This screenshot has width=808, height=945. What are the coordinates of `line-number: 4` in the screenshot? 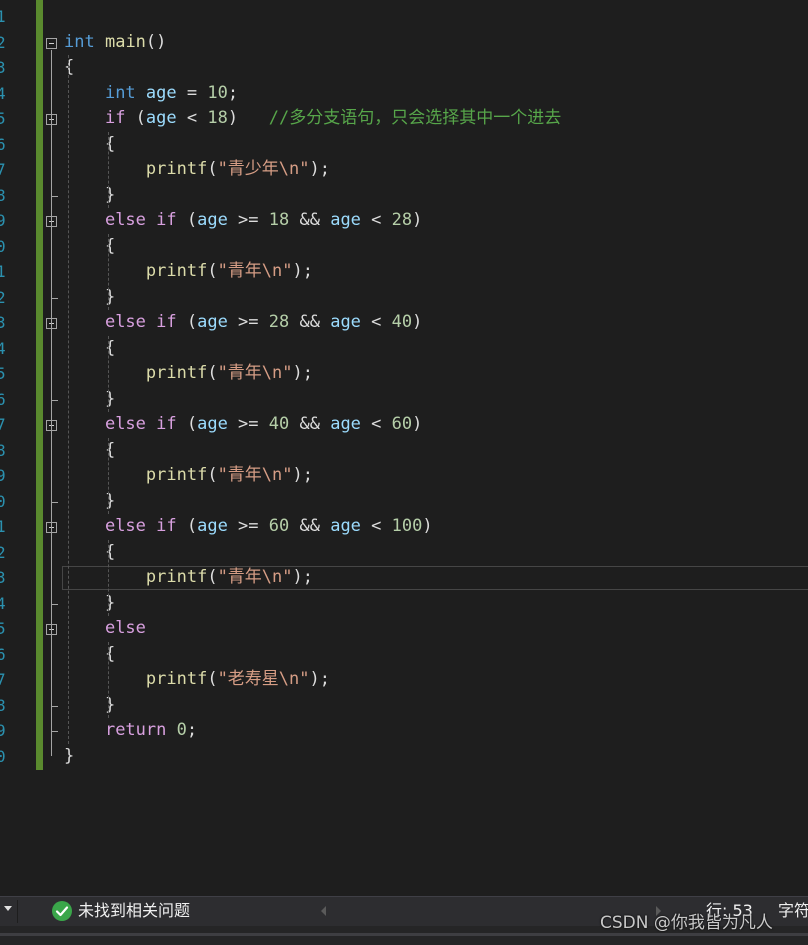 It's located at (3, 348).